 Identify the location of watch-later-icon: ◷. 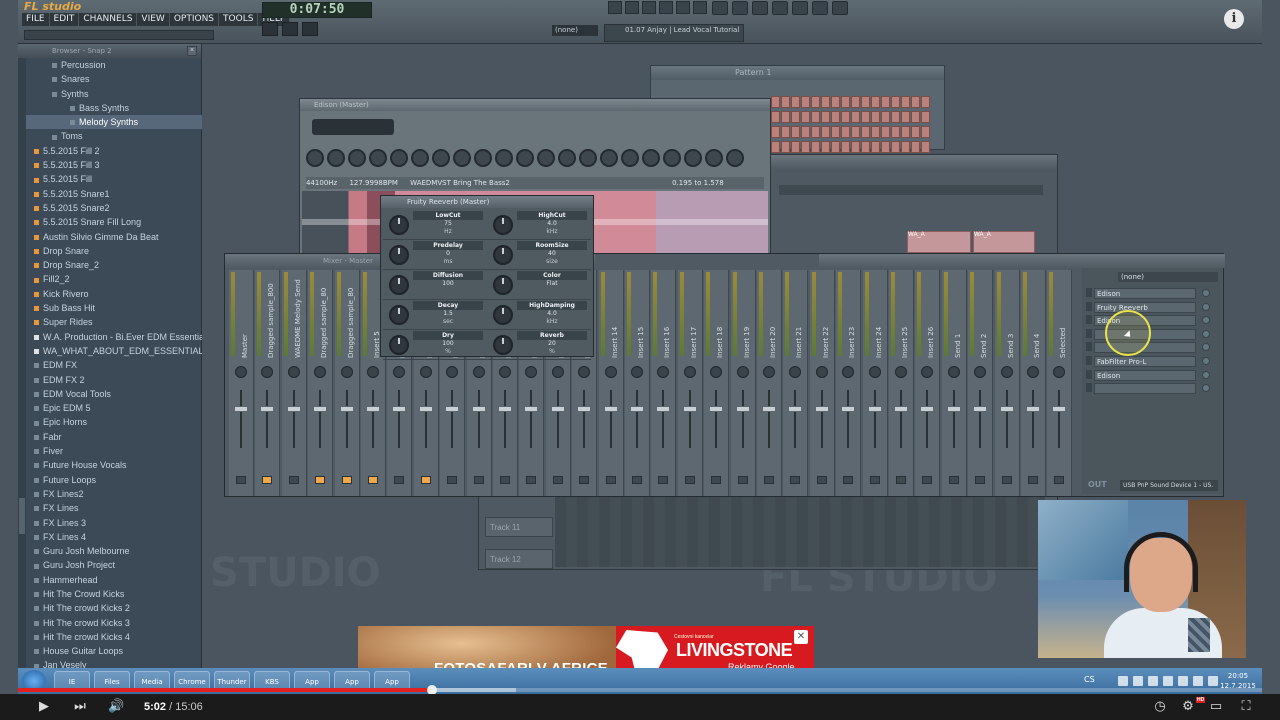
(1160, 707).